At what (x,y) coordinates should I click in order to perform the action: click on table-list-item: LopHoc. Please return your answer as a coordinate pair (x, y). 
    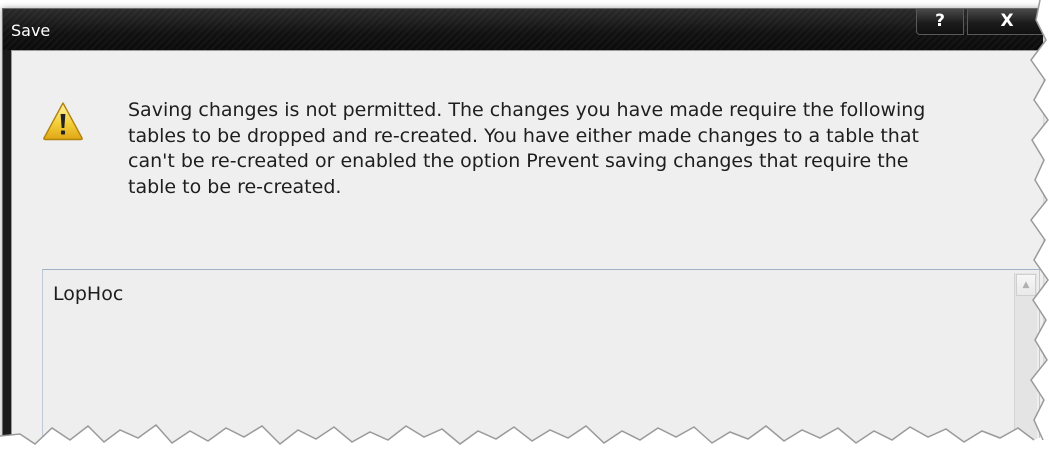
    Looking at the image, I should click on (88, 294).